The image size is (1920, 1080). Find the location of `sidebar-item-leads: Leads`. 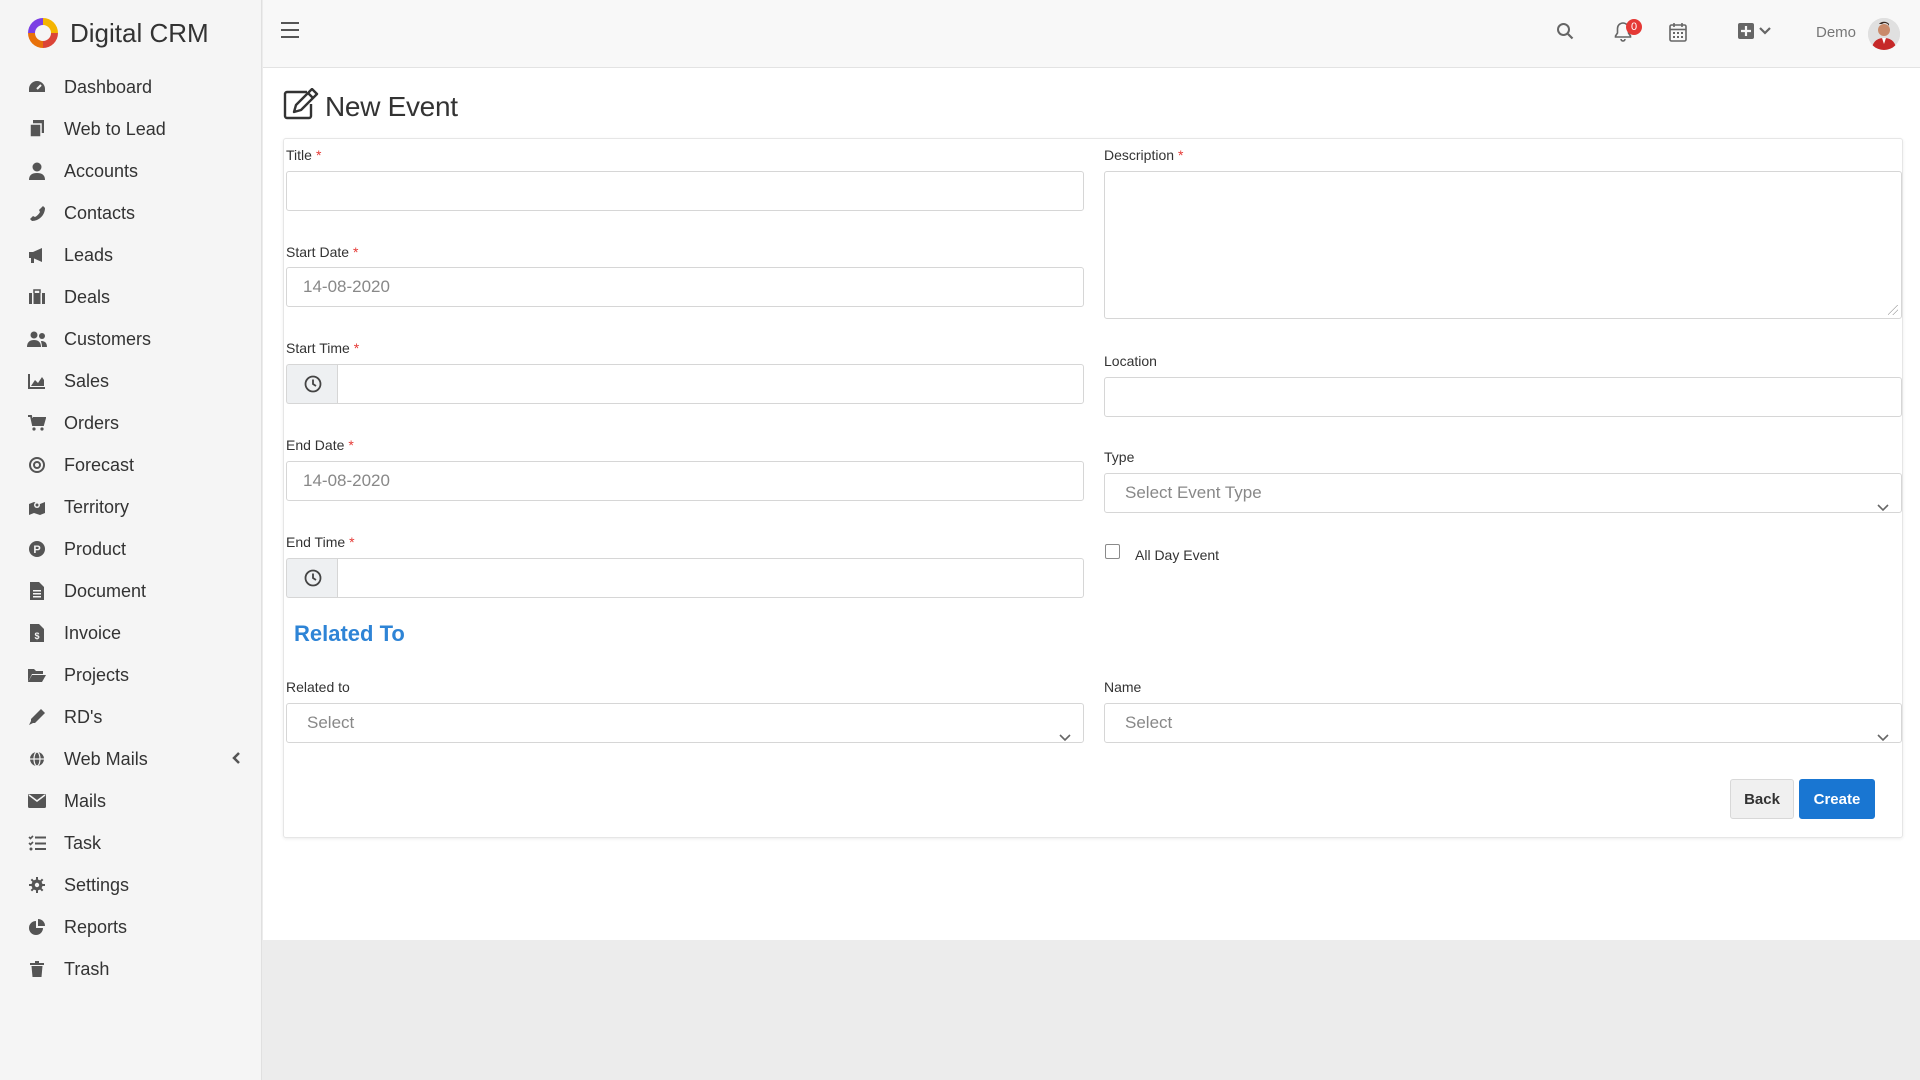

sidebar-item-leads: Leads is located at coordinates (130, 255).